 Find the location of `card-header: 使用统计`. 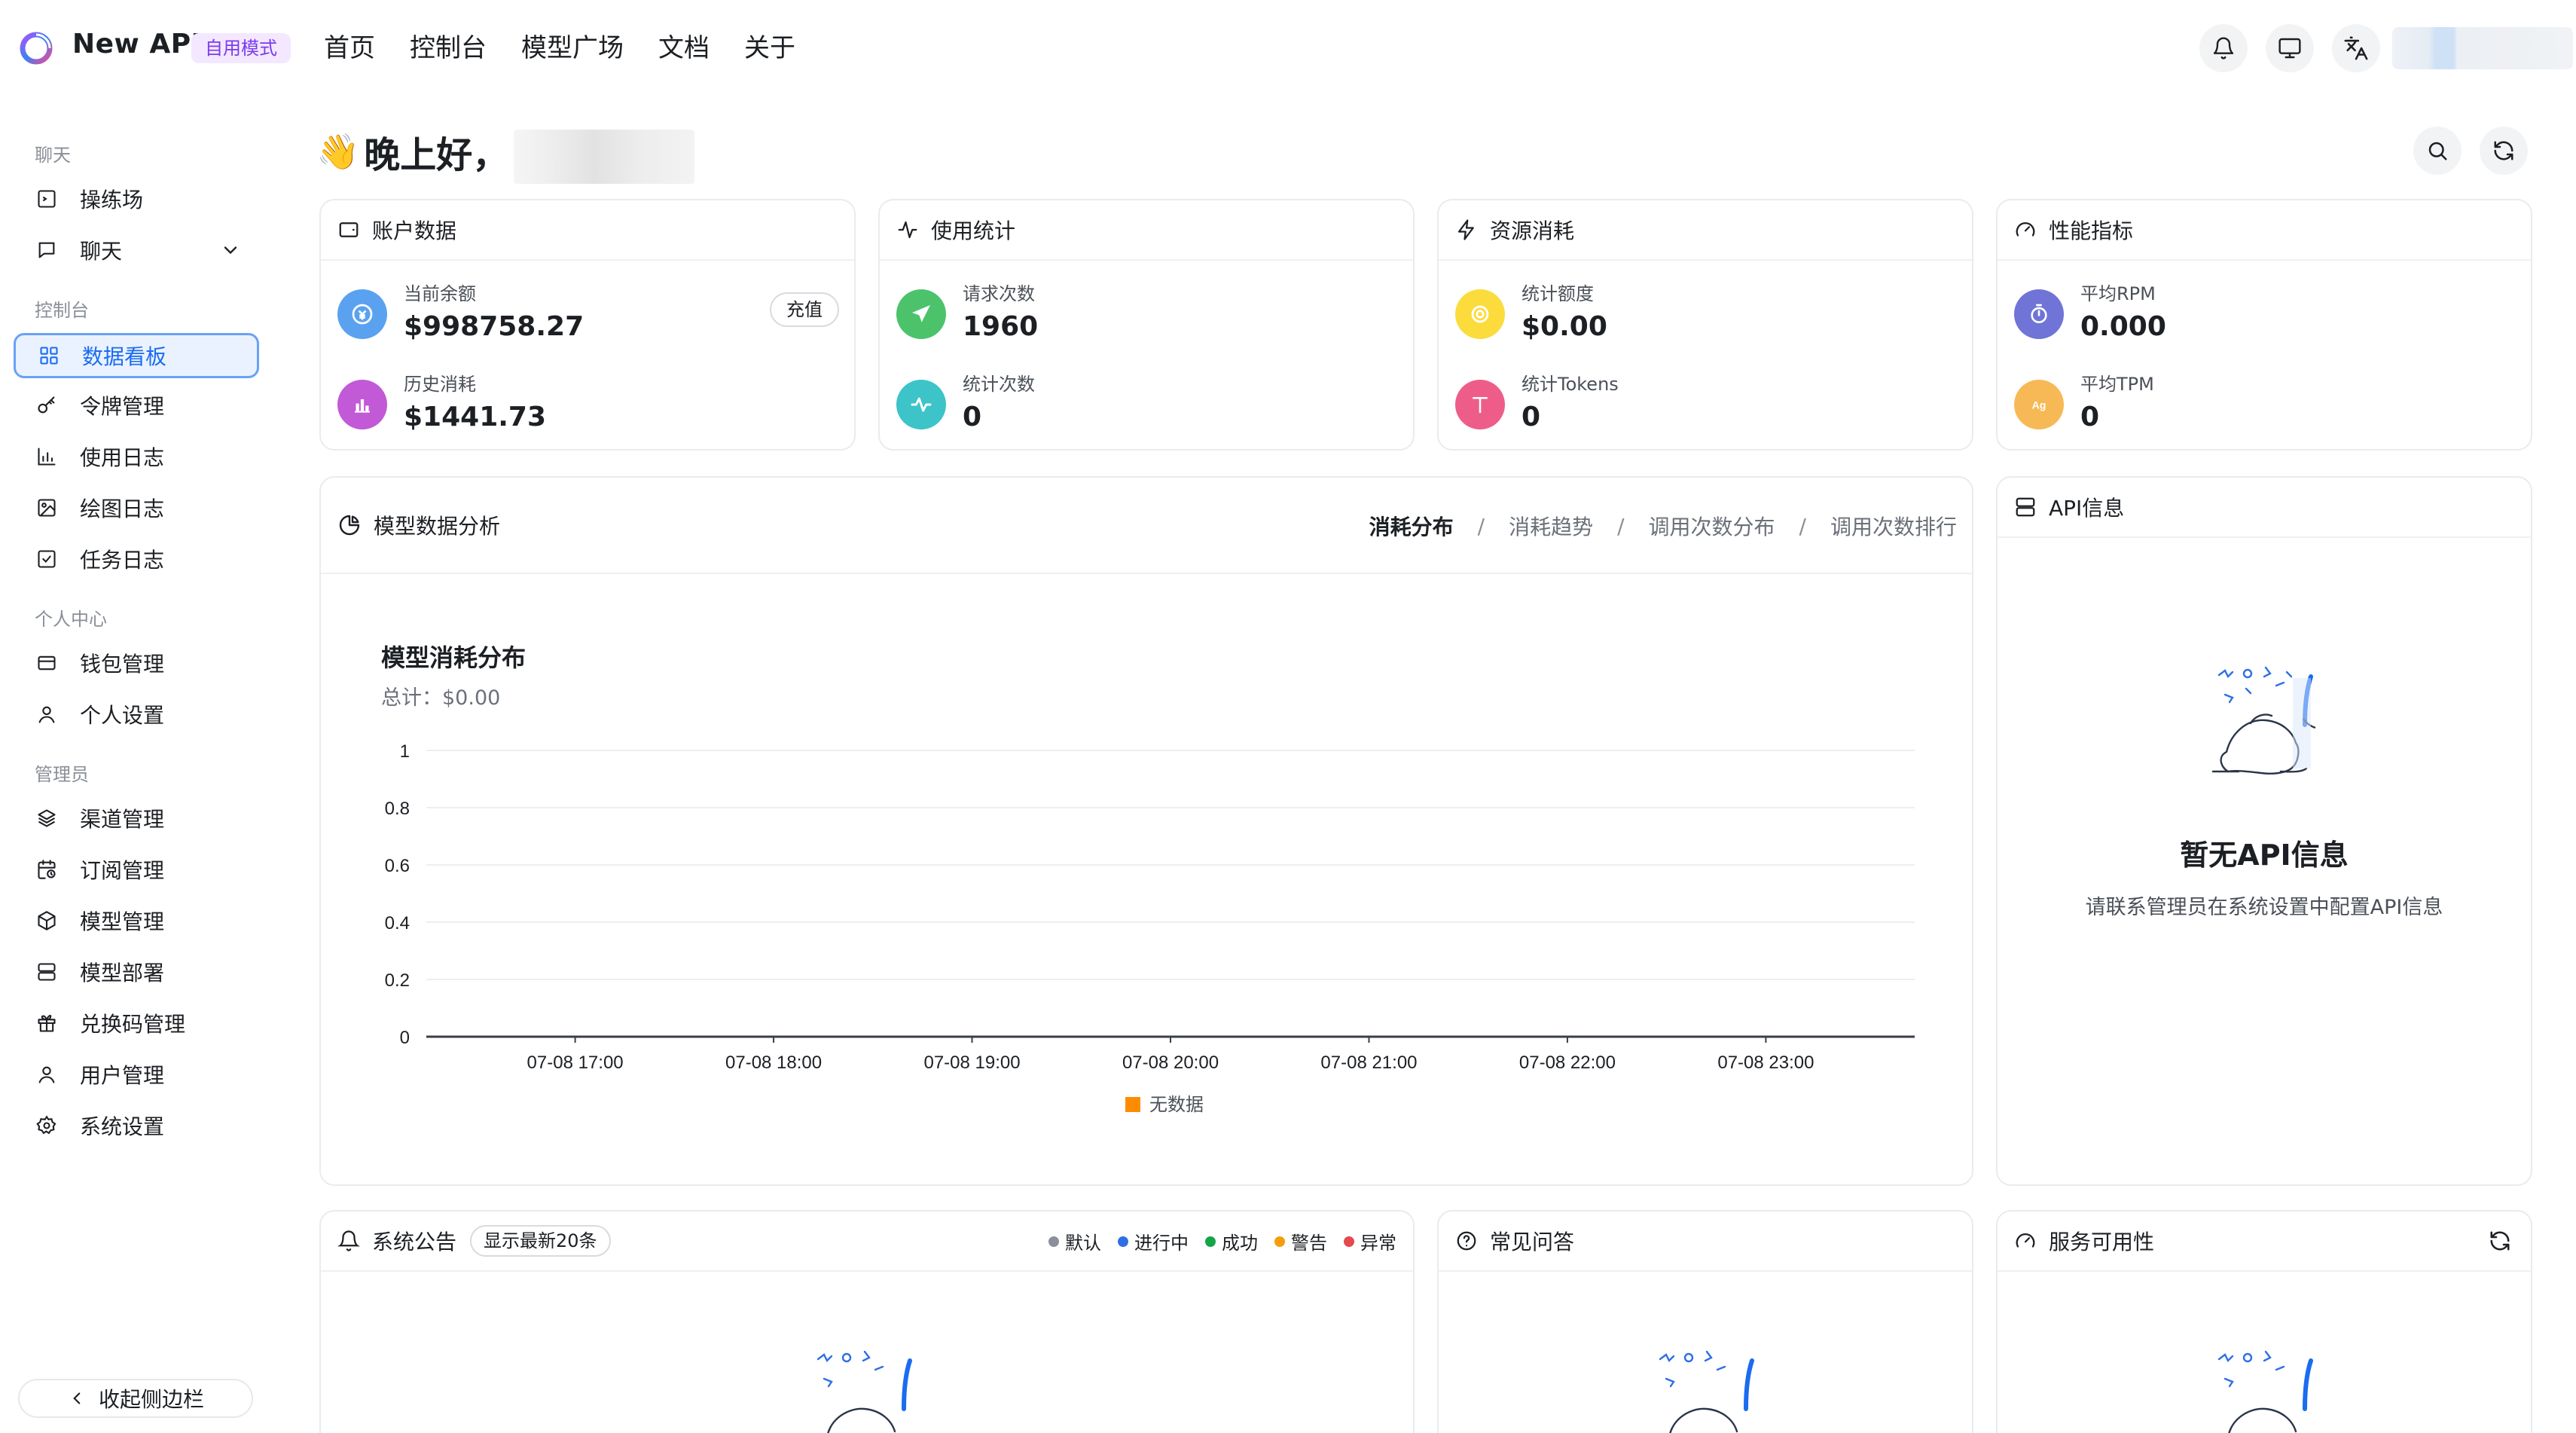

card-header: 使用统计 is located at coordinates (1147, 230).